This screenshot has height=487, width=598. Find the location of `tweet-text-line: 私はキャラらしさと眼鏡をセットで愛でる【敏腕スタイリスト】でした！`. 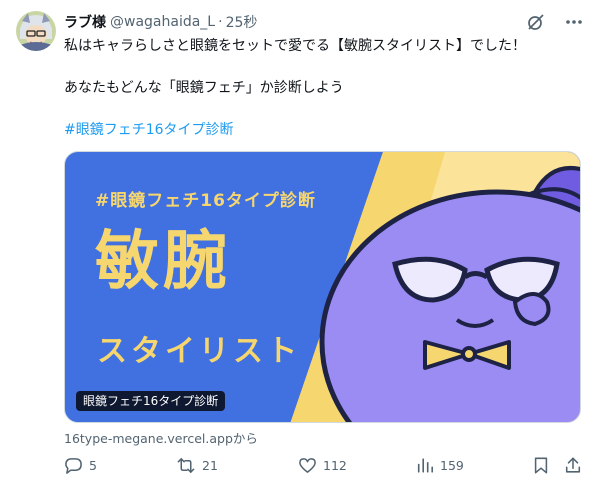

tweet-text-line: 私はキャラらしさと眼鏡をセットで愛でる【敏腕スタイリスト】でした！ is located at coordinates (295, 46).